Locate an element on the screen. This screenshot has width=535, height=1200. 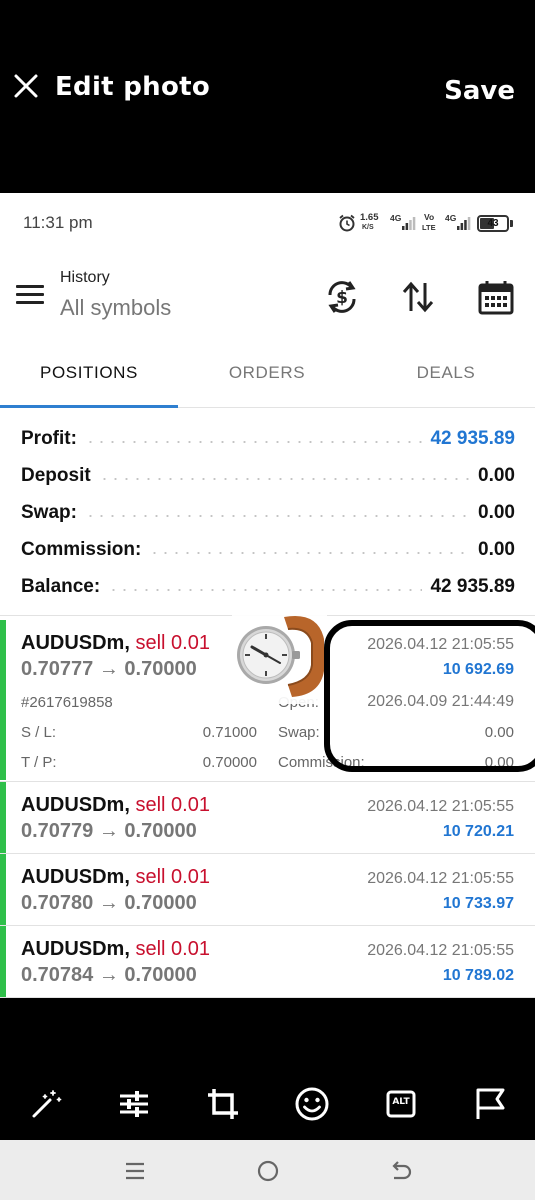
home-icon is located at coordinates (268, 1171).